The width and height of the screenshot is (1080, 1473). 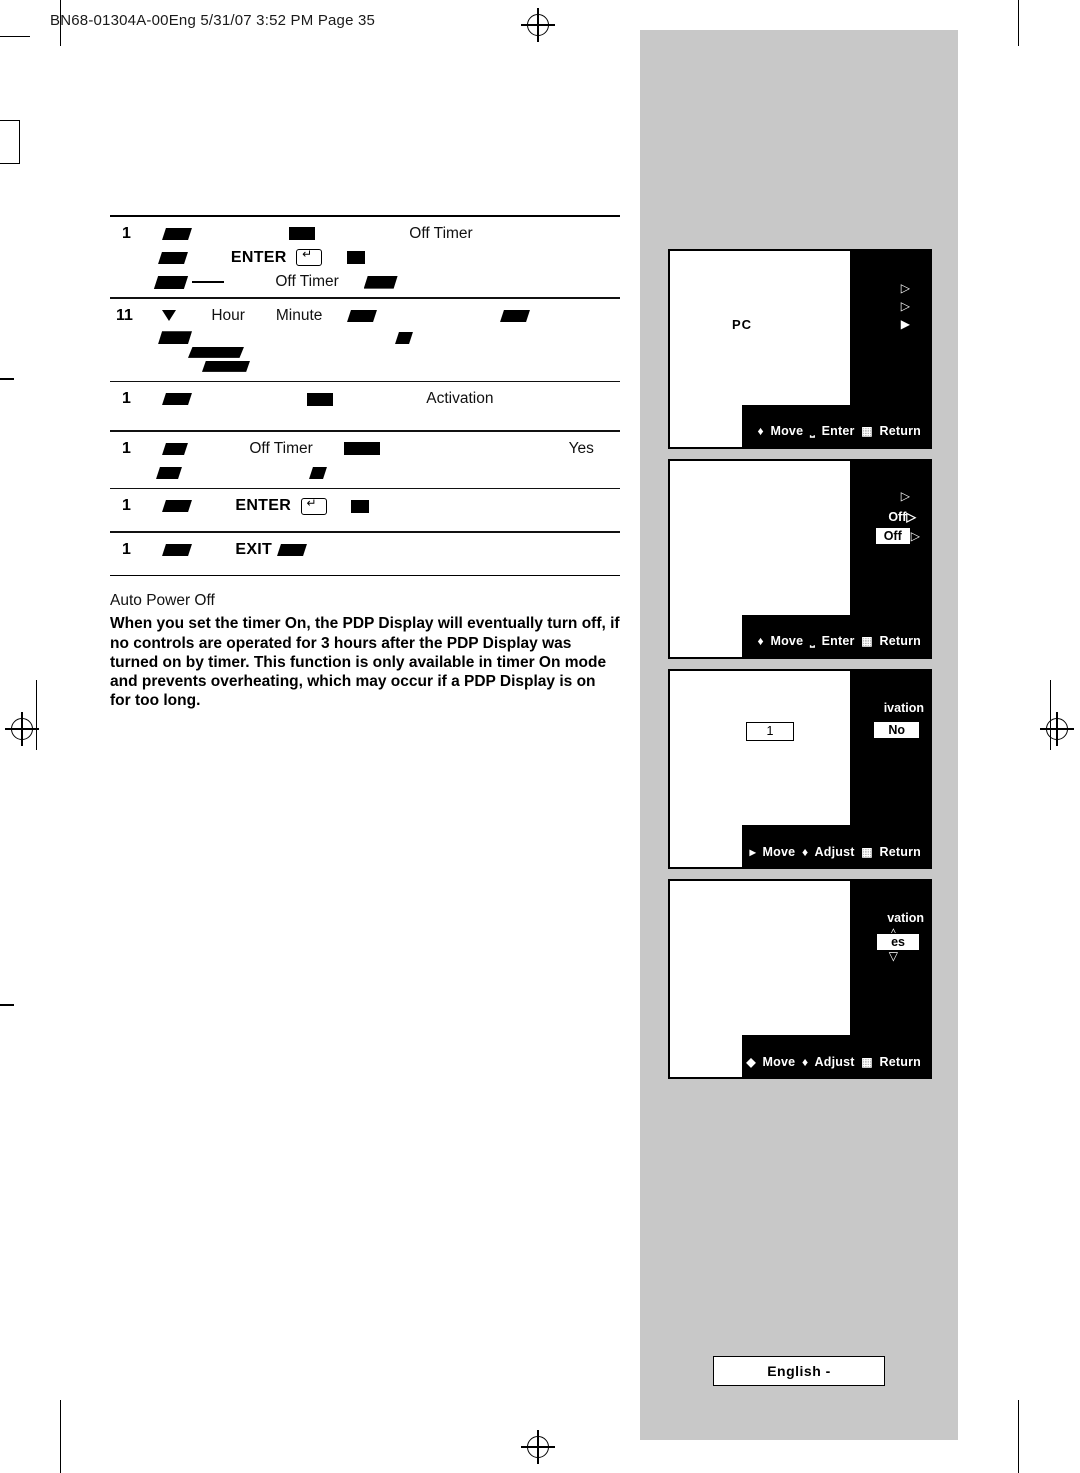 I want to click on step-number-1: 1, so click(x=126, y=233).